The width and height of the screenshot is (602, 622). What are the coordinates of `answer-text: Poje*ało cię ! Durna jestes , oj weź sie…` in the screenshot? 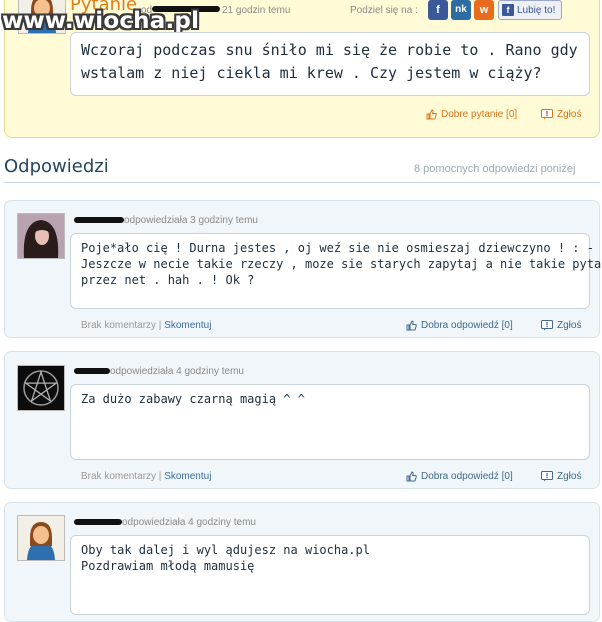 It's located at (336, 271).